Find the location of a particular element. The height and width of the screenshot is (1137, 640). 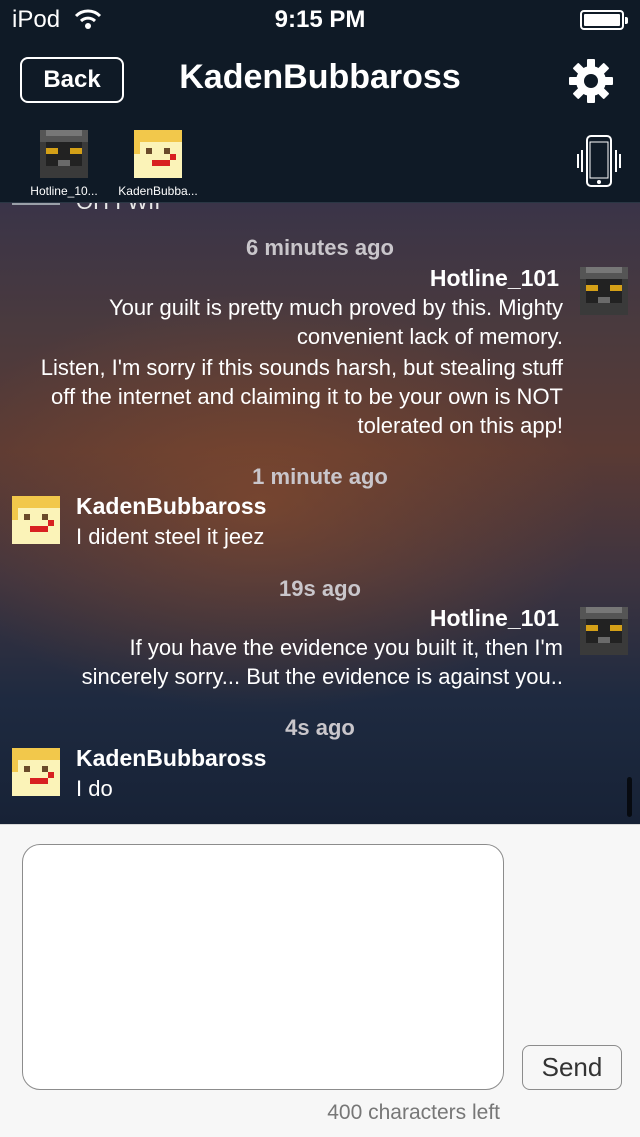

character-counter: 400 characters left is located at coordinates (413, 1112).